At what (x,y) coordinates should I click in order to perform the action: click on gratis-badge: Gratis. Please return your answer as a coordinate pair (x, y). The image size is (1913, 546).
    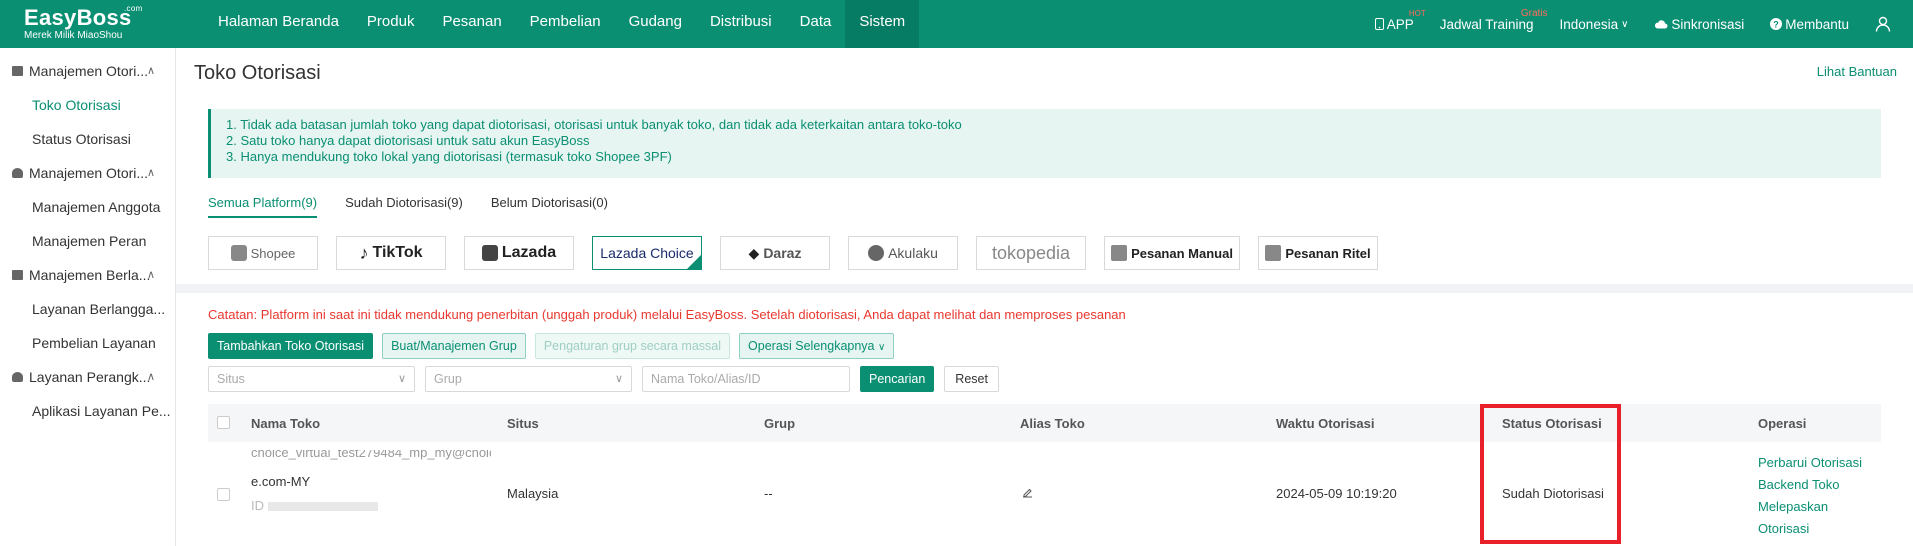
    Looking at the image, I should click on (1534, 13).